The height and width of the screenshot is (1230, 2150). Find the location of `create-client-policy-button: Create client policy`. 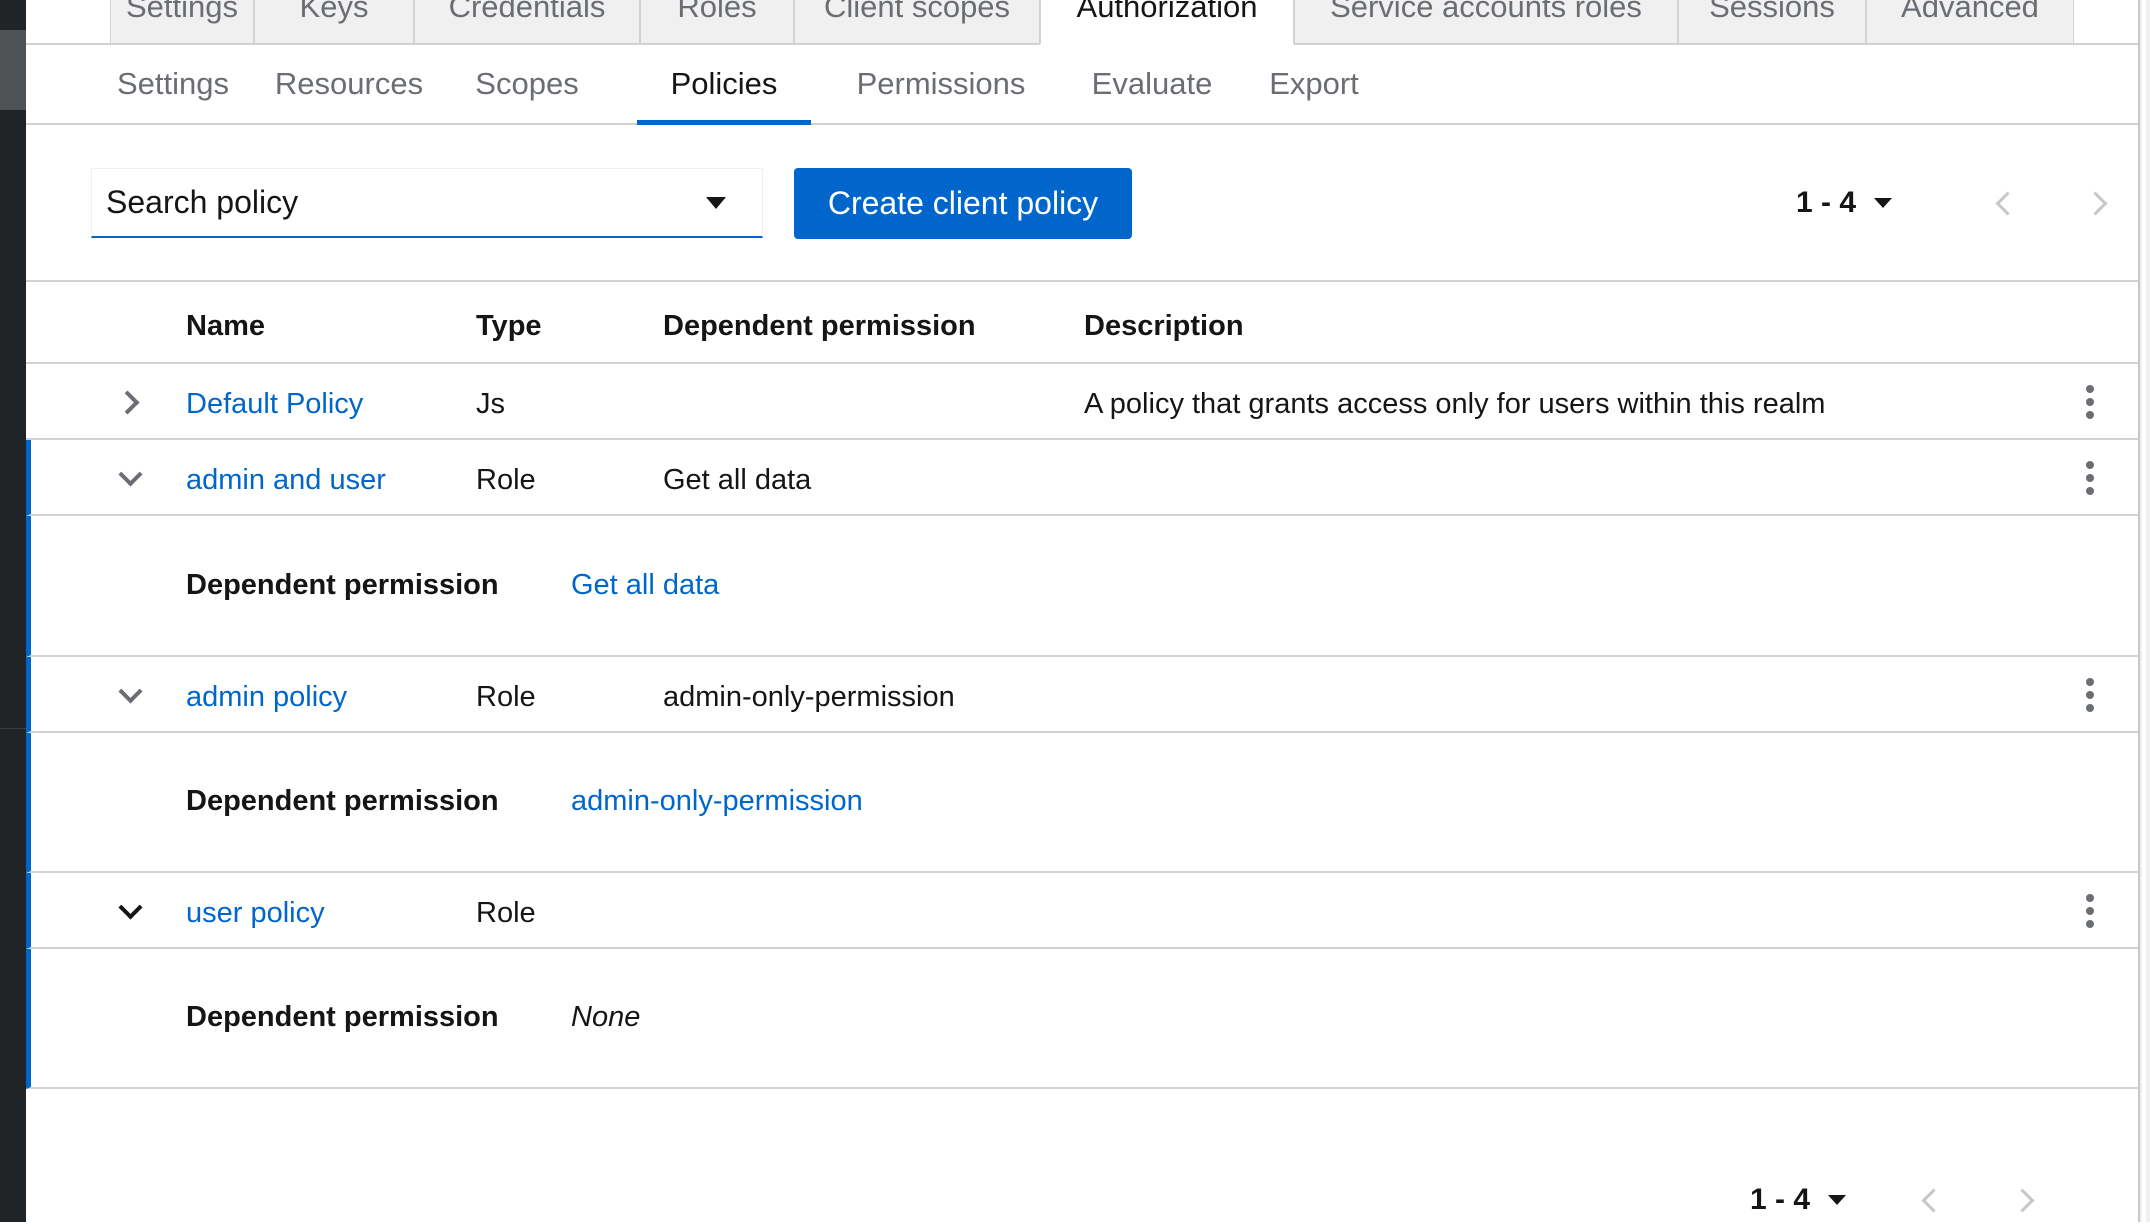

create-client-policy-button: Create client policy is located at coordinates (963, 203).